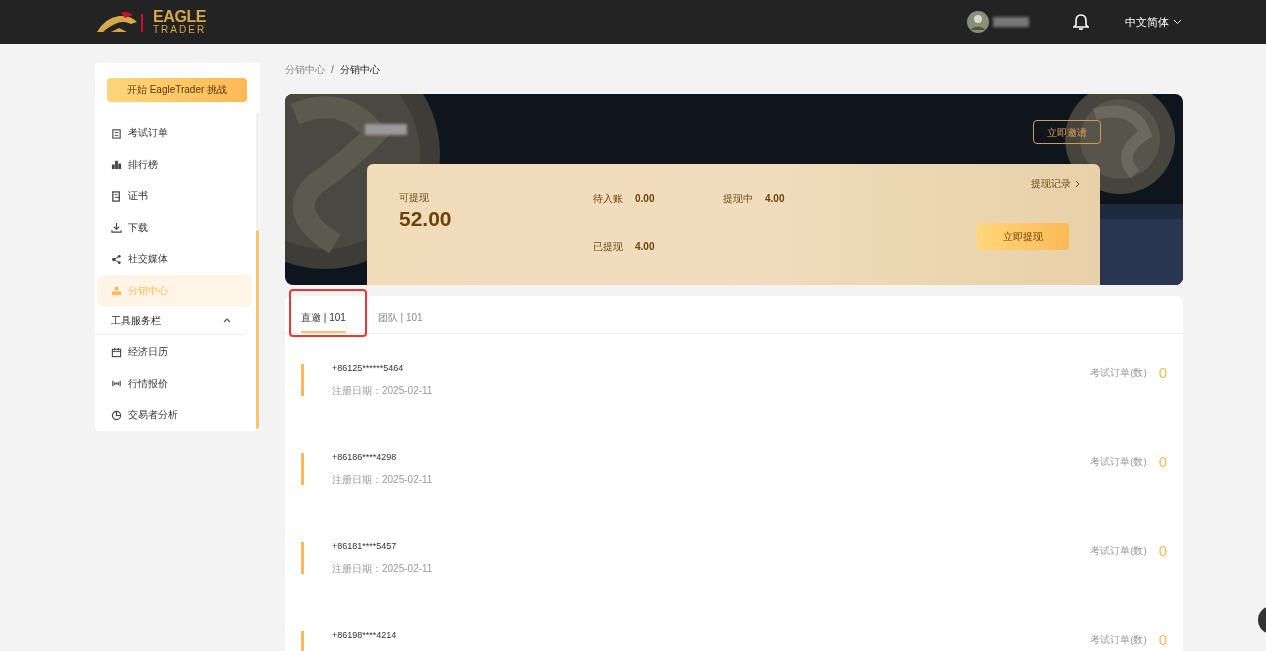 This screenshot has width=1266, height=651. Describe the element at coordinates (978, 22) in the screenshot. I see `avatar-icon` at that location.